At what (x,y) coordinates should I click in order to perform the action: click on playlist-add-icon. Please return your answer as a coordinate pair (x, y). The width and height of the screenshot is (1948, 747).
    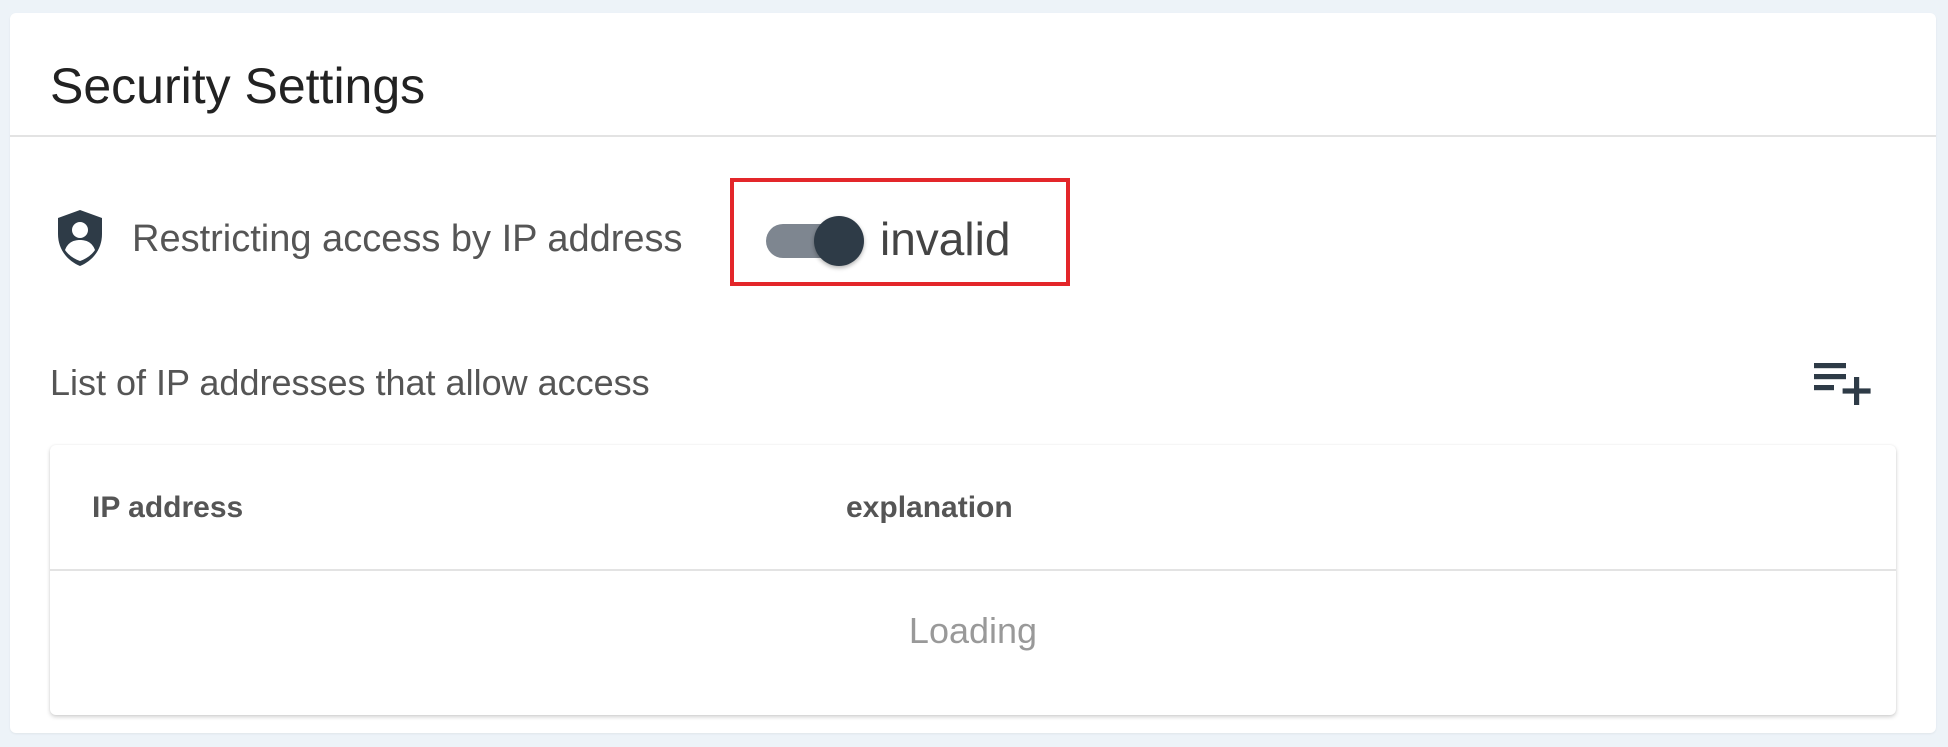
    Looking at the image, I should click on (1844, 392).